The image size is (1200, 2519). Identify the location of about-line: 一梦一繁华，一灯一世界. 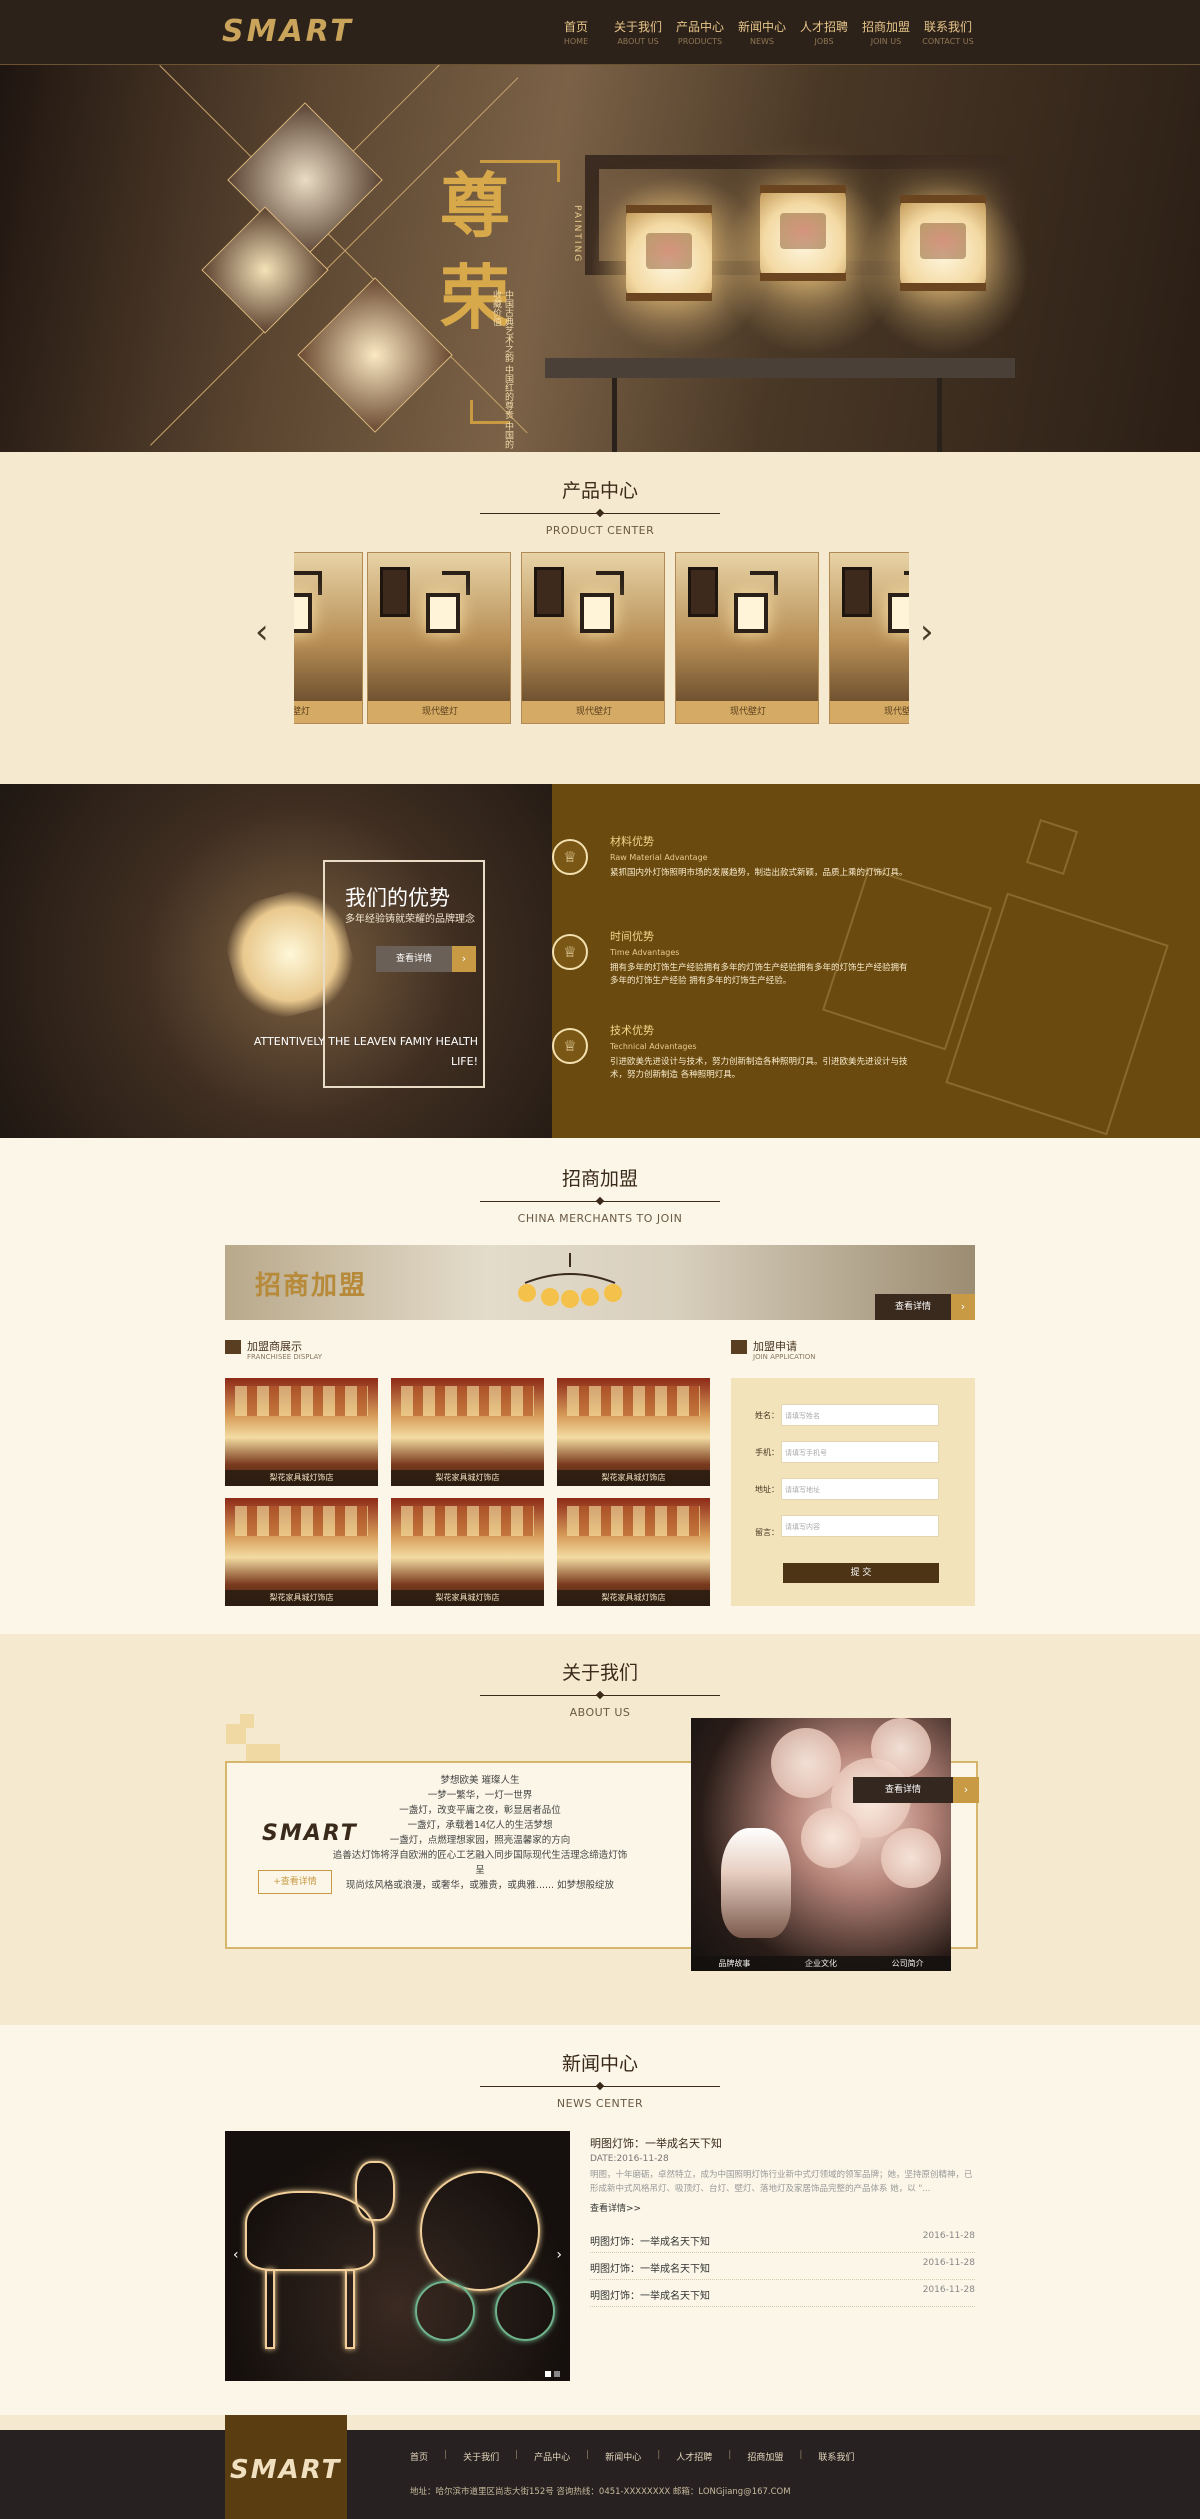
(480, 1795).